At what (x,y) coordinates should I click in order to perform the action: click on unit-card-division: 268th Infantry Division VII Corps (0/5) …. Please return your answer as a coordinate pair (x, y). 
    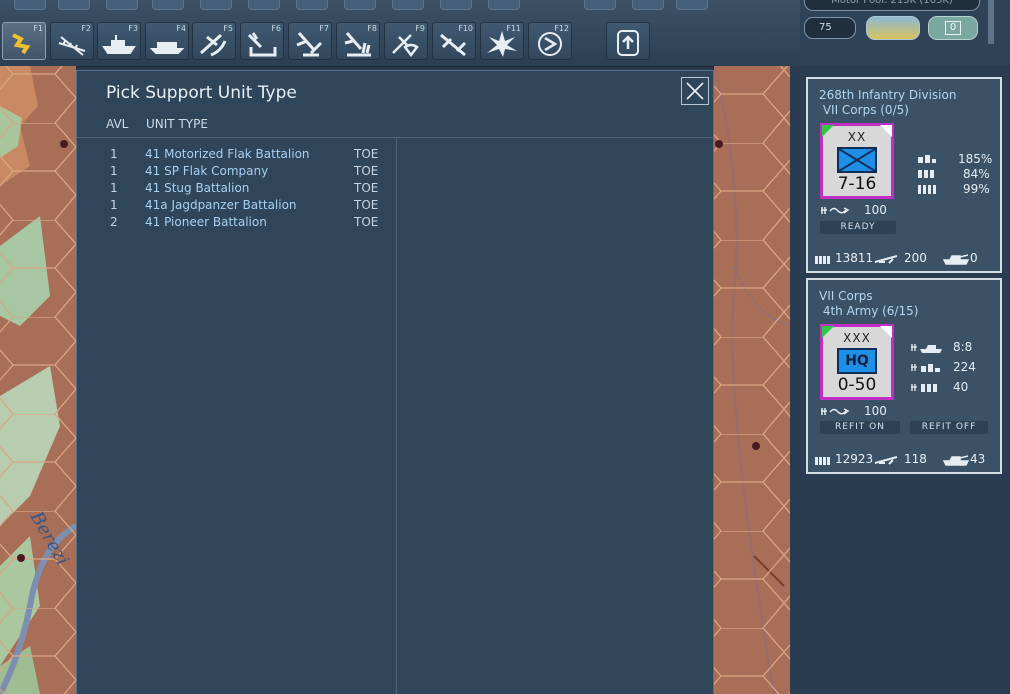
    Looking at the image, I should click on (904, 175).